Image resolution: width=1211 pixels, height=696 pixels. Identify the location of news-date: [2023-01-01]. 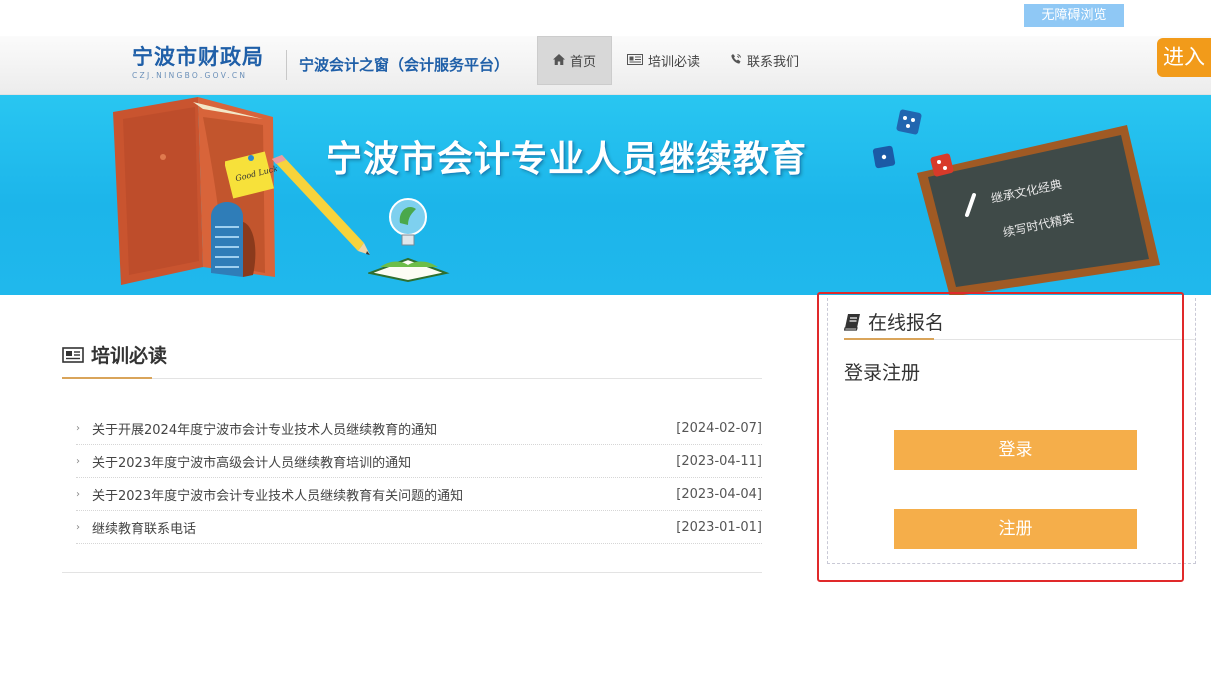
(719, 527).